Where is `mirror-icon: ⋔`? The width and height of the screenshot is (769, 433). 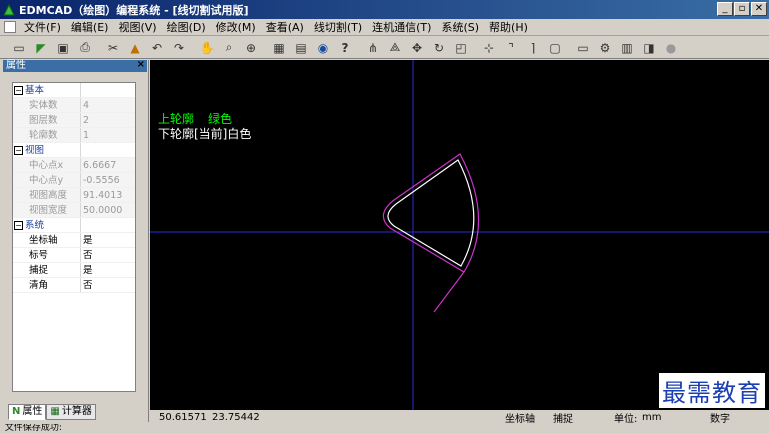 mirror-icon: ⋔ is located at coordinates (373, 48).